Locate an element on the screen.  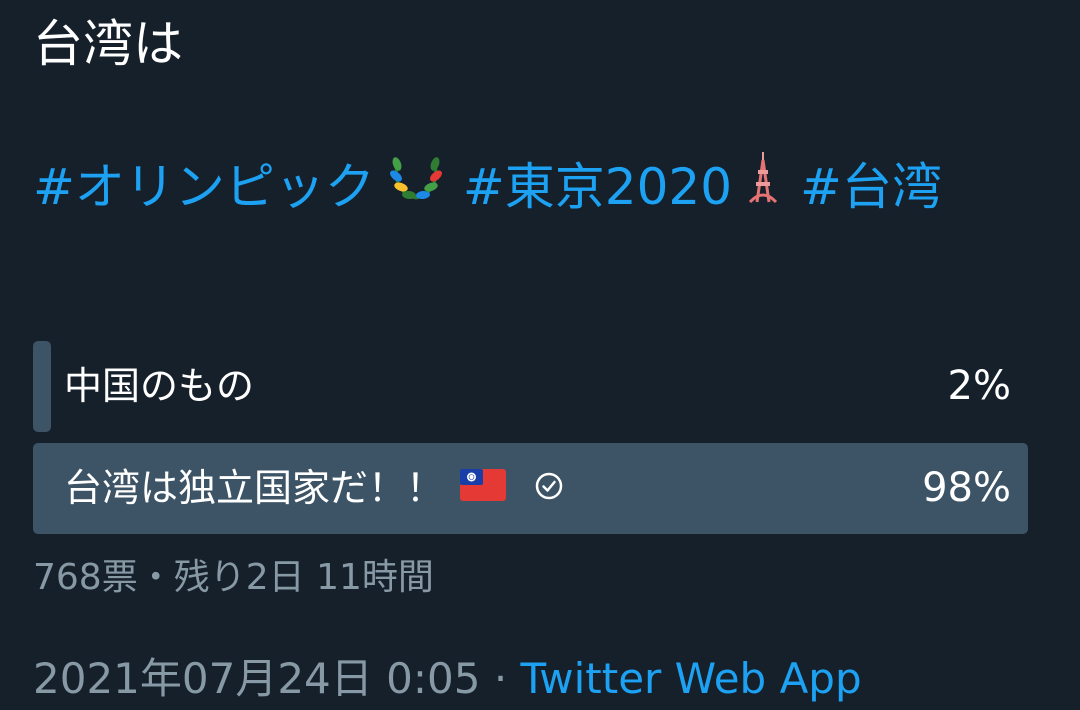
tweet-source-link: Twitter Web App is located at coordinates (691, 678).